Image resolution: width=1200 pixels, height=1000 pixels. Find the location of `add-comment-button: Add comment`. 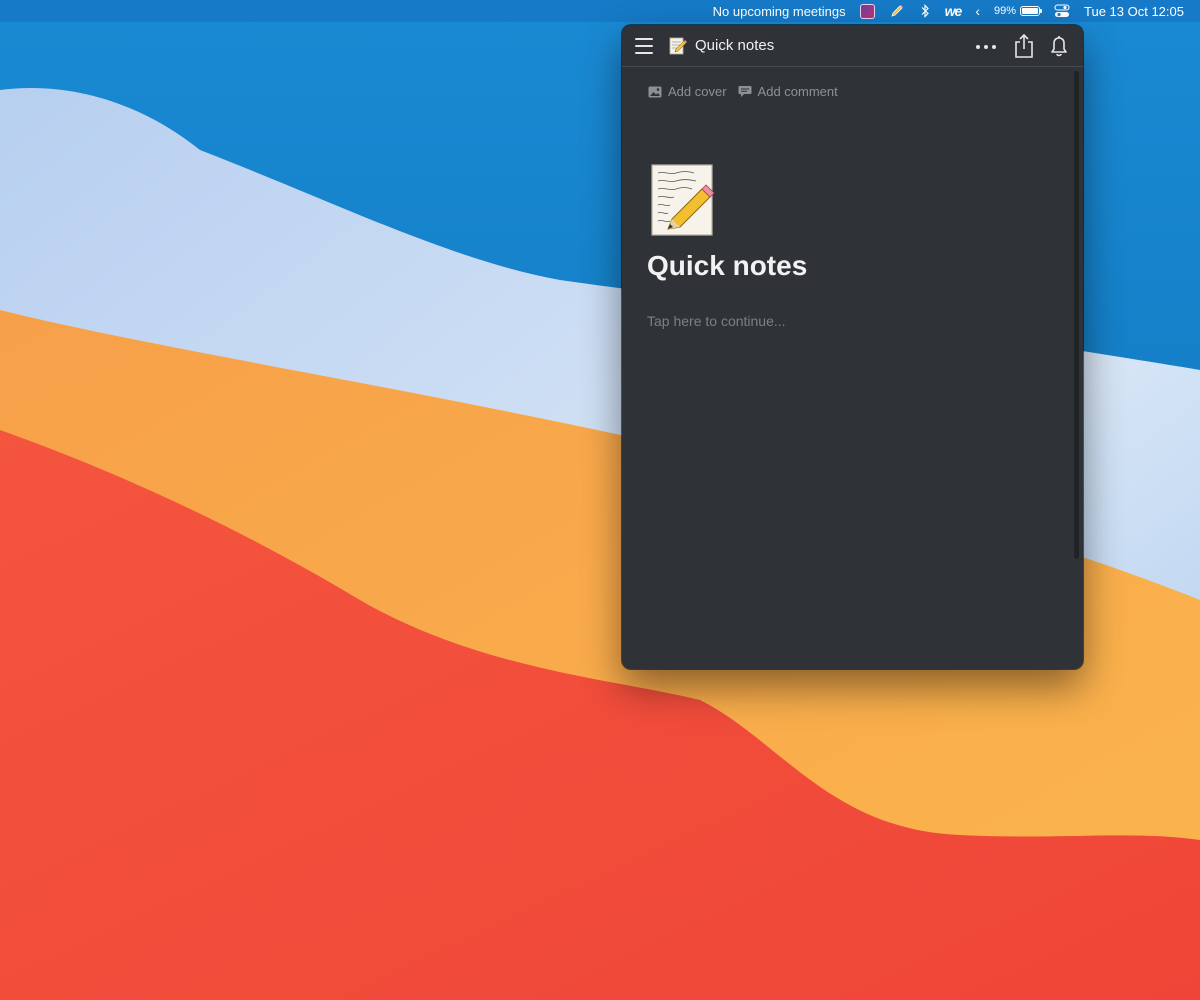

add-comment-button: Add comment is located at coordinates (788, 91).